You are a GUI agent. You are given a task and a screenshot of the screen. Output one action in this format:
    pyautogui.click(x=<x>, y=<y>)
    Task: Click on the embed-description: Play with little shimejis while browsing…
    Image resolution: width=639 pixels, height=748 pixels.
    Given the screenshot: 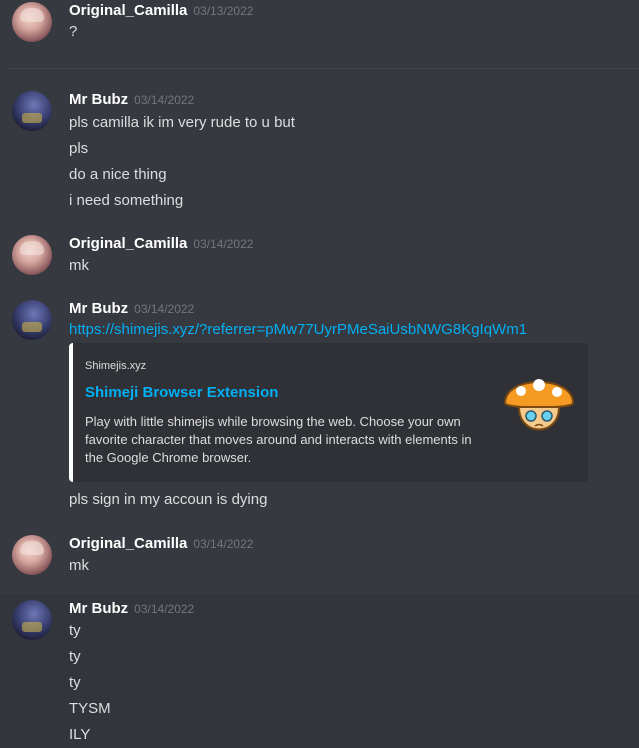 What is the action you would take?
    pyautogui.click(x=278, y=439)
    